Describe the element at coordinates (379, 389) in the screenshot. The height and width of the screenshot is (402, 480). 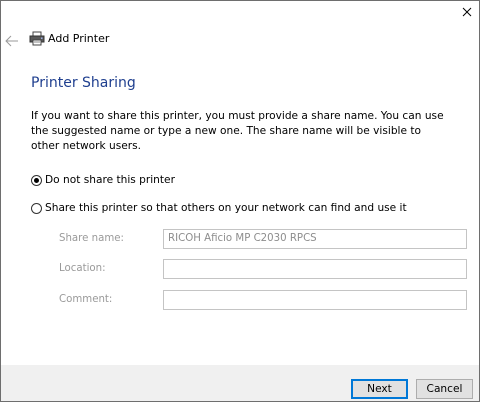
I see `next-button: Next` at that location.